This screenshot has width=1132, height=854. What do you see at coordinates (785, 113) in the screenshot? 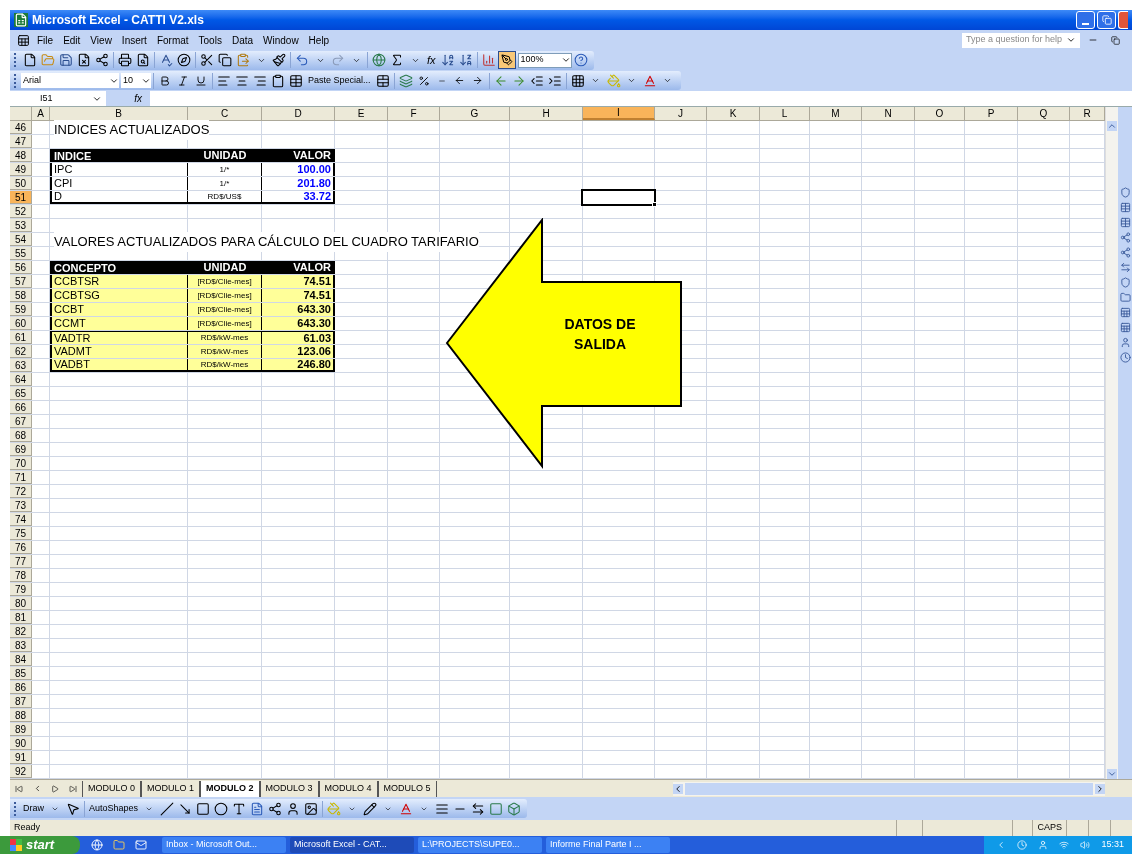
I see `column-header: L` at bounding box center [785, 113].